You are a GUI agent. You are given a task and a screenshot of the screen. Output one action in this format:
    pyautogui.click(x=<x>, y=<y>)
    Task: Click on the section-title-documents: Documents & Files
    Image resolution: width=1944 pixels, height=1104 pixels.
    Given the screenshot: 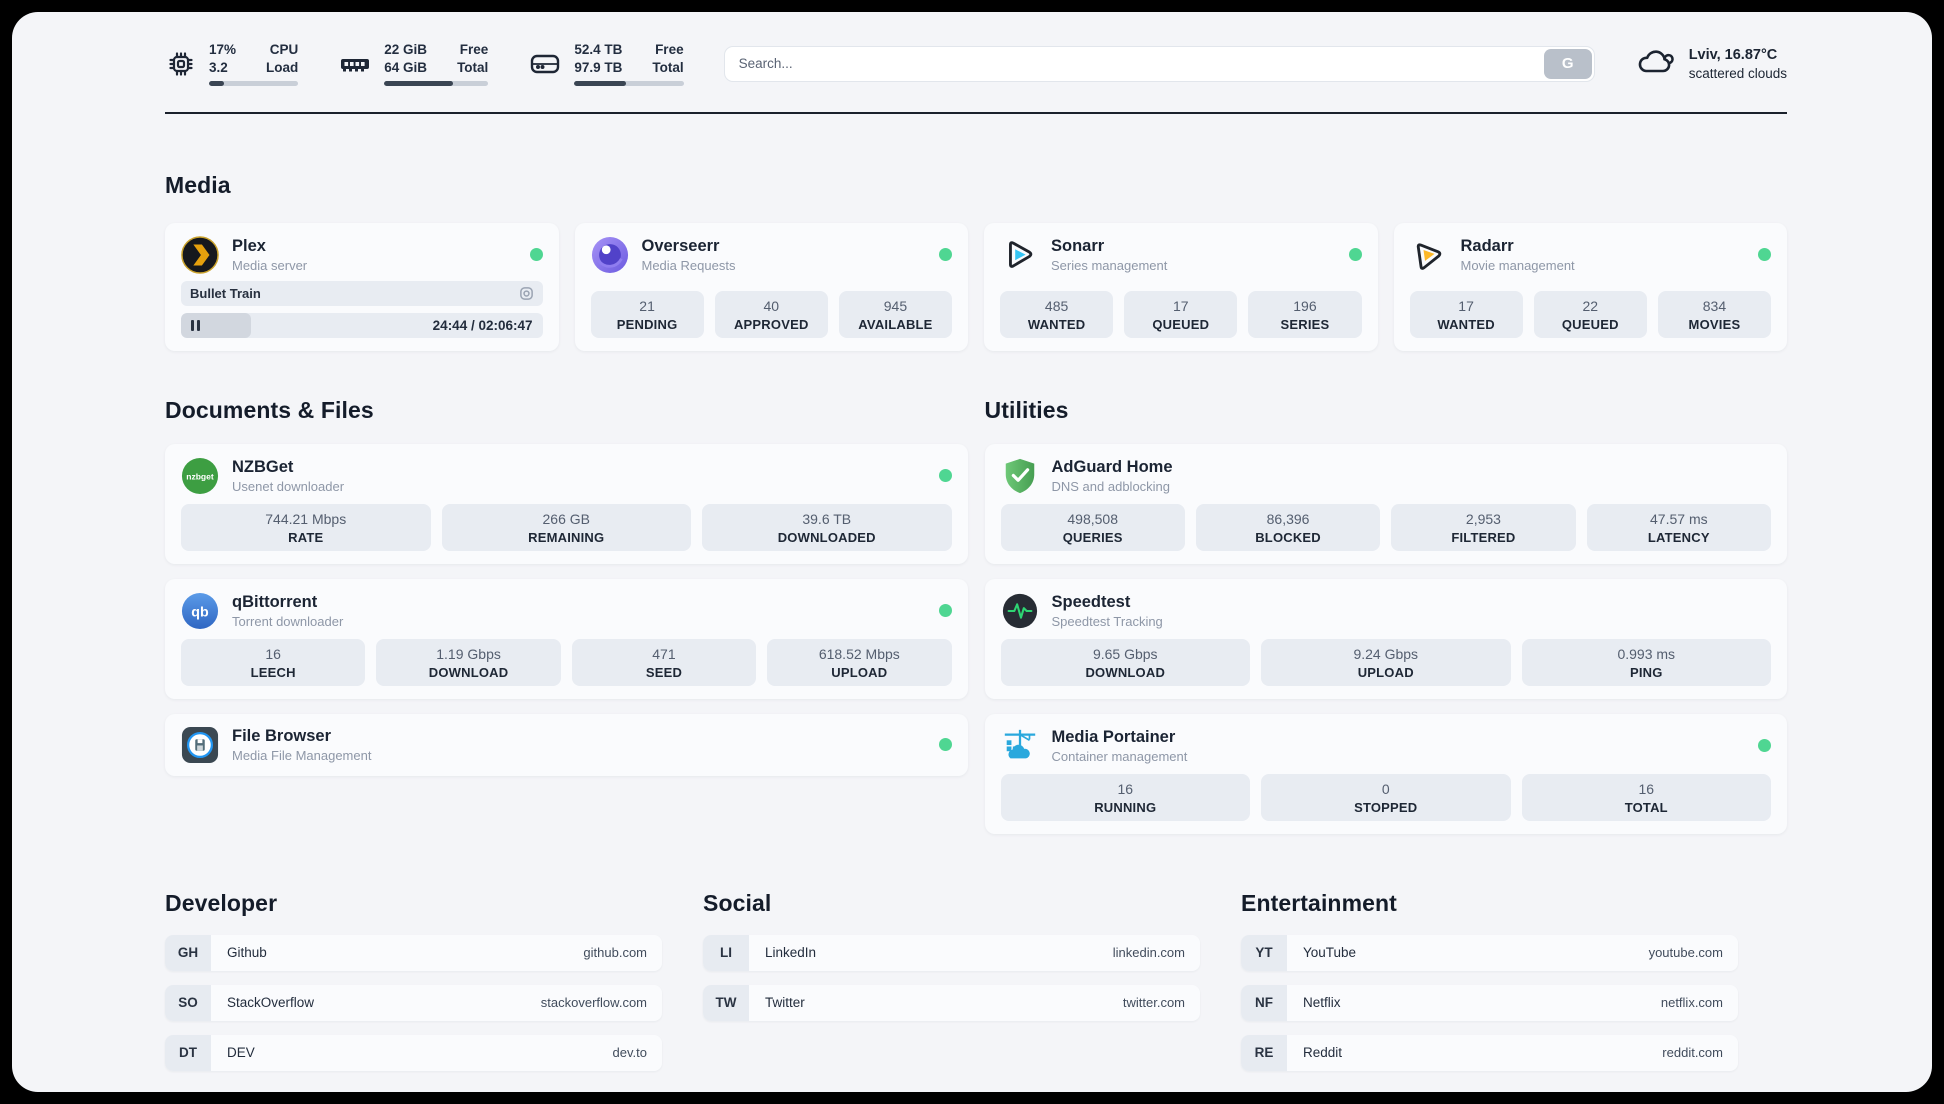 What is the action you would take?
    pyautogui.click(x=269, y=409)
    